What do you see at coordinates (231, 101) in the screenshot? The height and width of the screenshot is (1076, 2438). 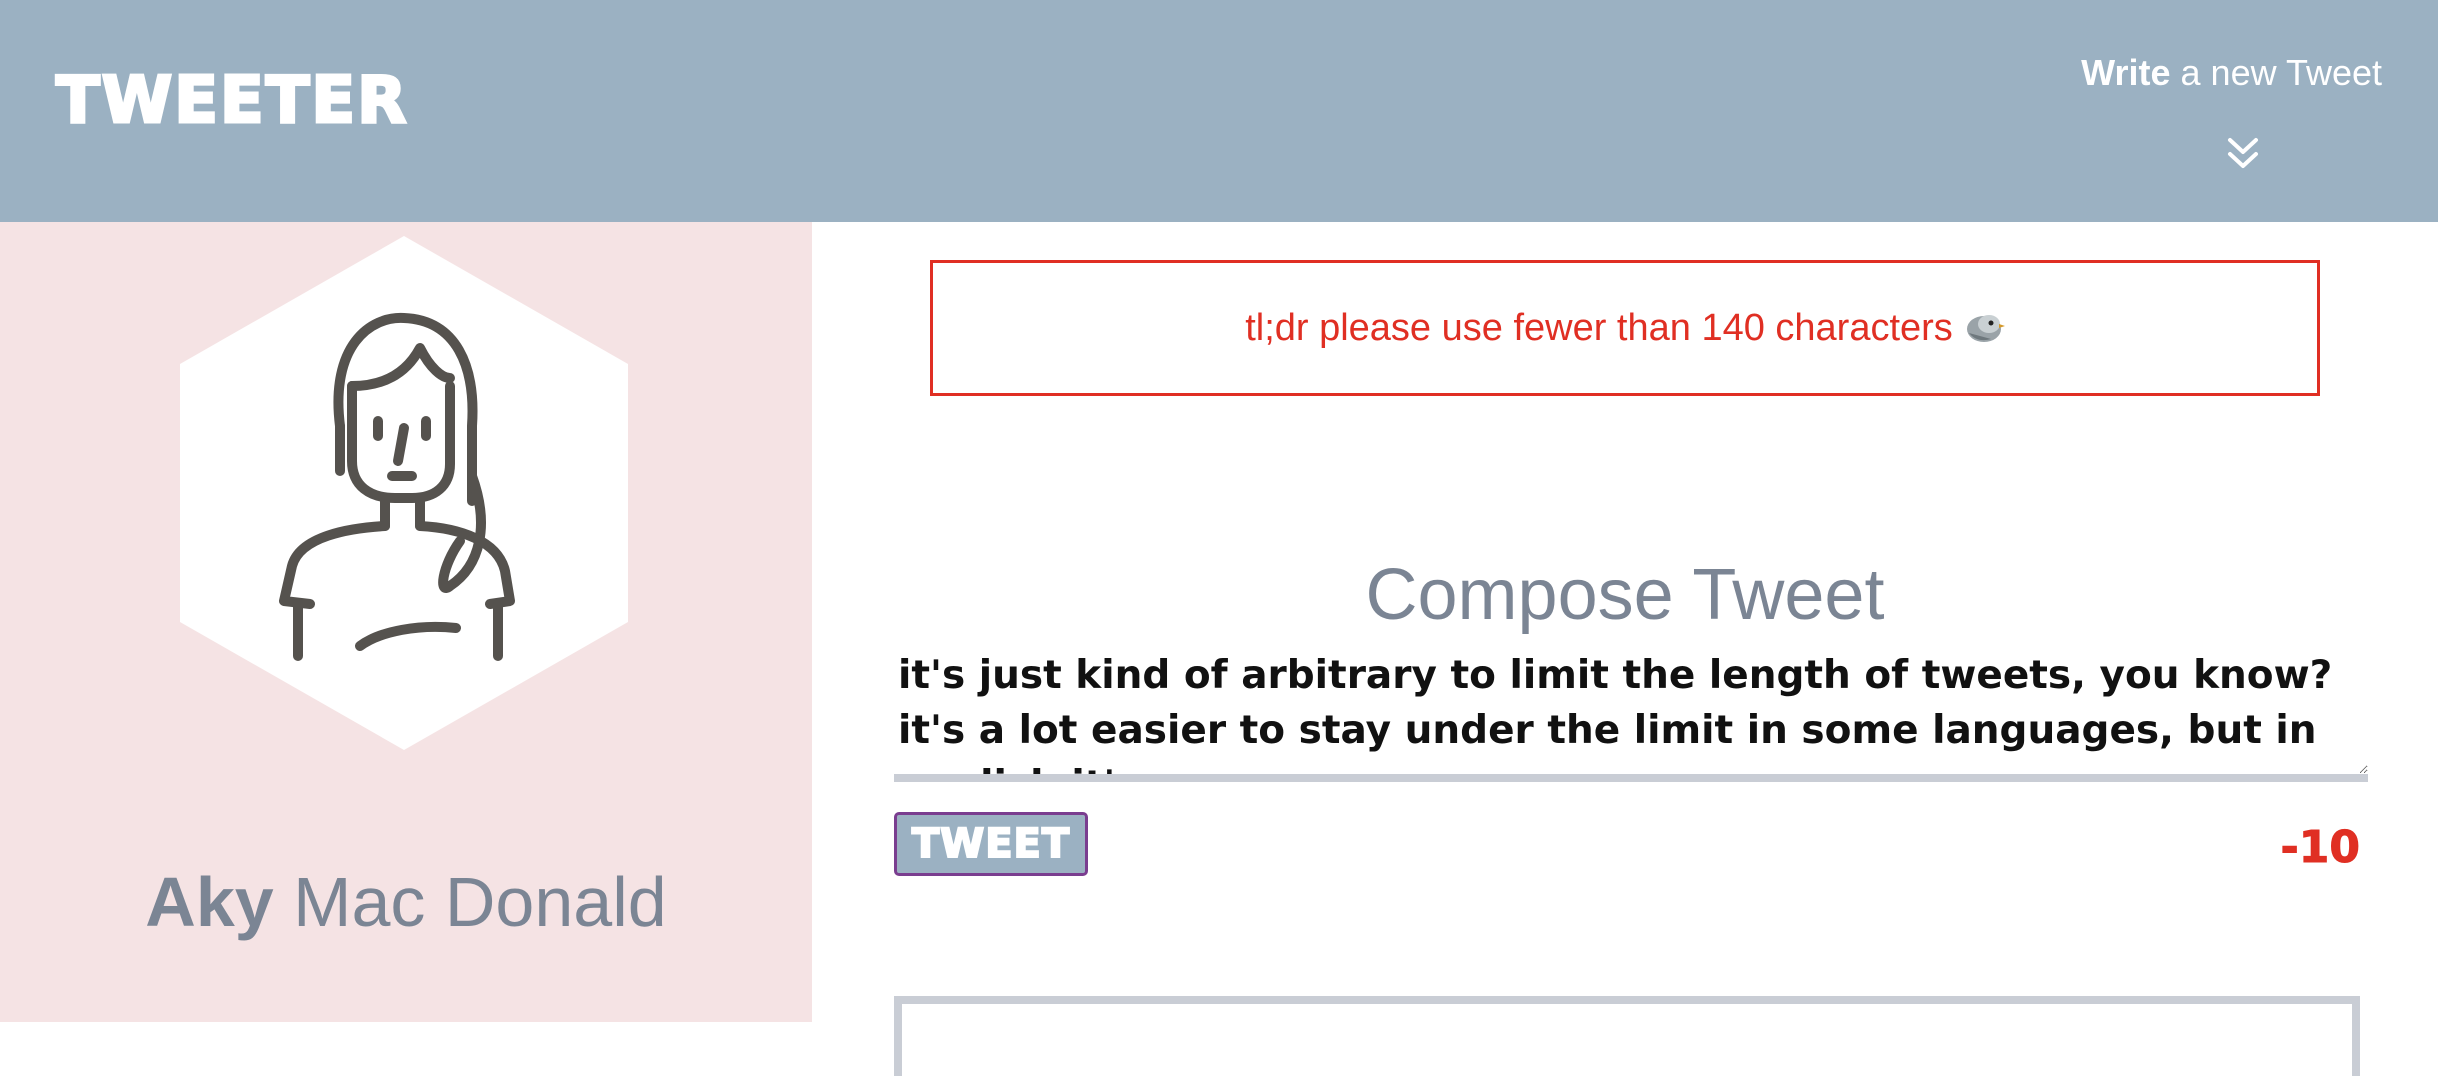 I see `brand-logo: TWEETER` at bounding box center [231, 101].